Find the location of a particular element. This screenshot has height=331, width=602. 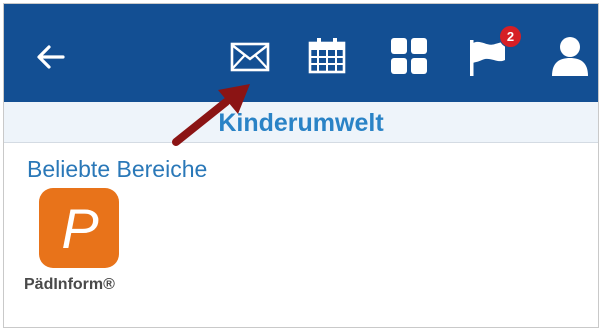

notification-badge: 2 is located at coordinates (510, 36).